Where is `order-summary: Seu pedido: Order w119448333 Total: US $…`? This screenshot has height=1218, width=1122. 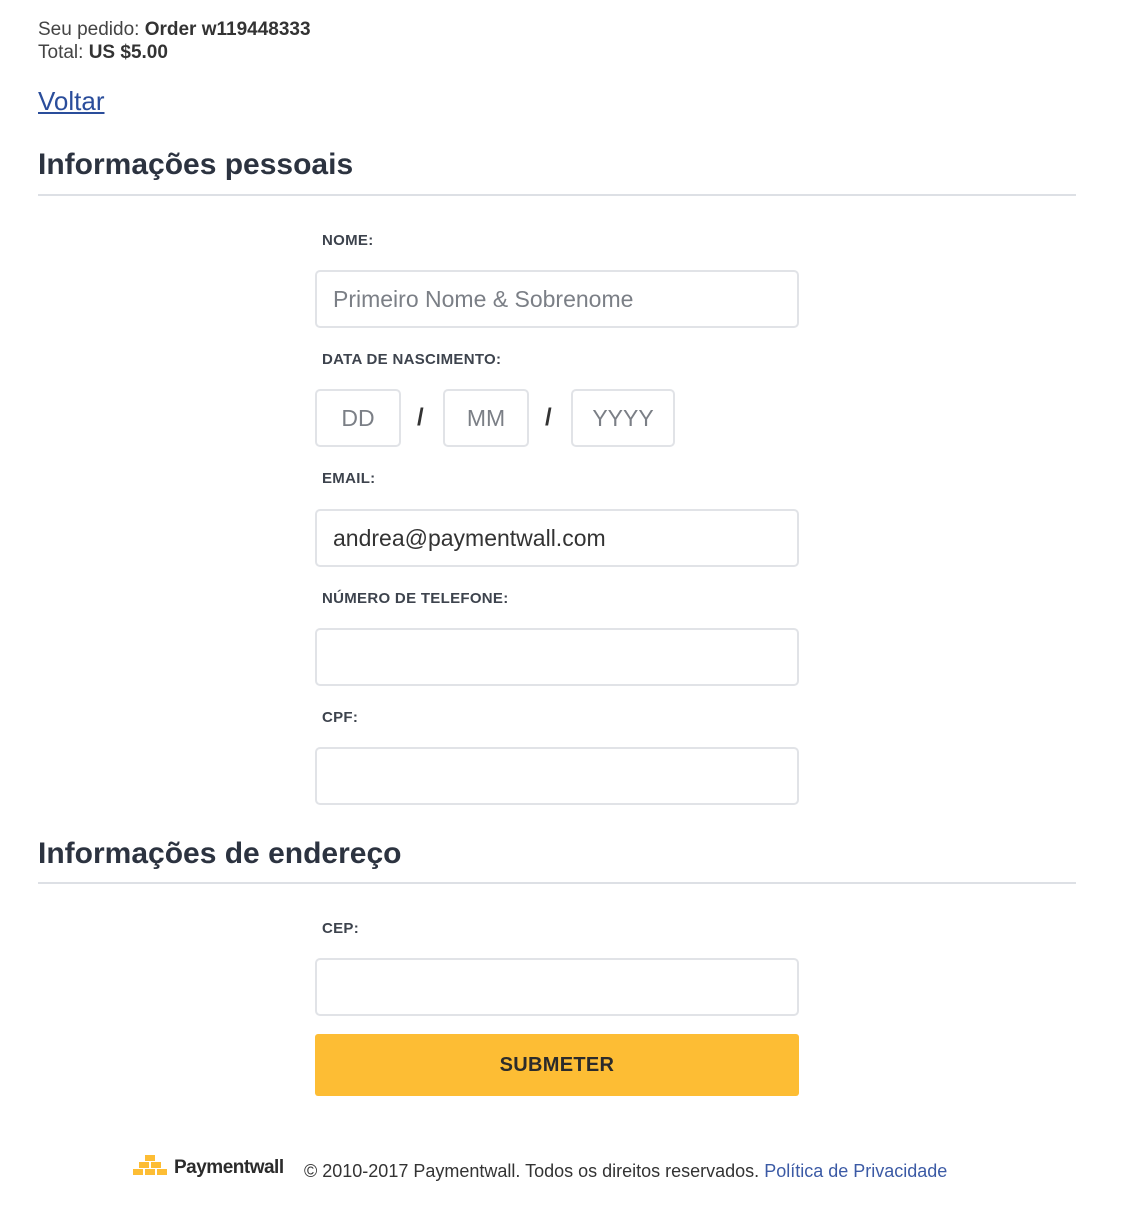 order-summary: Seu pedido: Order w119448333 Total: US $… is located at coordinates (174, 41).